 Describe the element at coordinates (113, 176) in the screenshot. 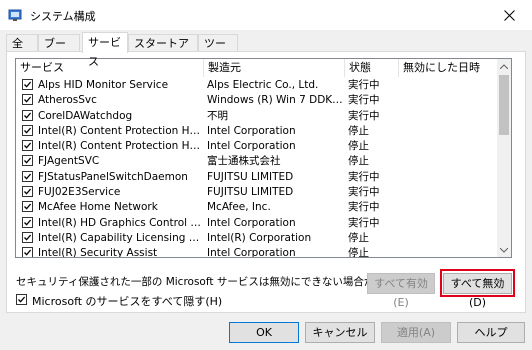

I see `service-name: FJStatusPanelSwitchDaemon` at that location.